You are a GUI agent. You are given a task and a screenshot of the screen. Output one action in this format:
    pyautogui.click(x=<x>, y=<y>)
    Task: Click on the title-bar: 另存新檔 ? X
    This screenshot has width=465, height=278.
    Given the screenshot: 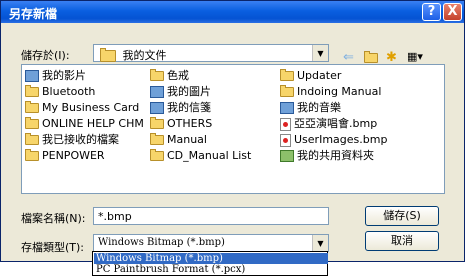 What is the action you would take?
    pyautogui.click(x=232, y=12)
    